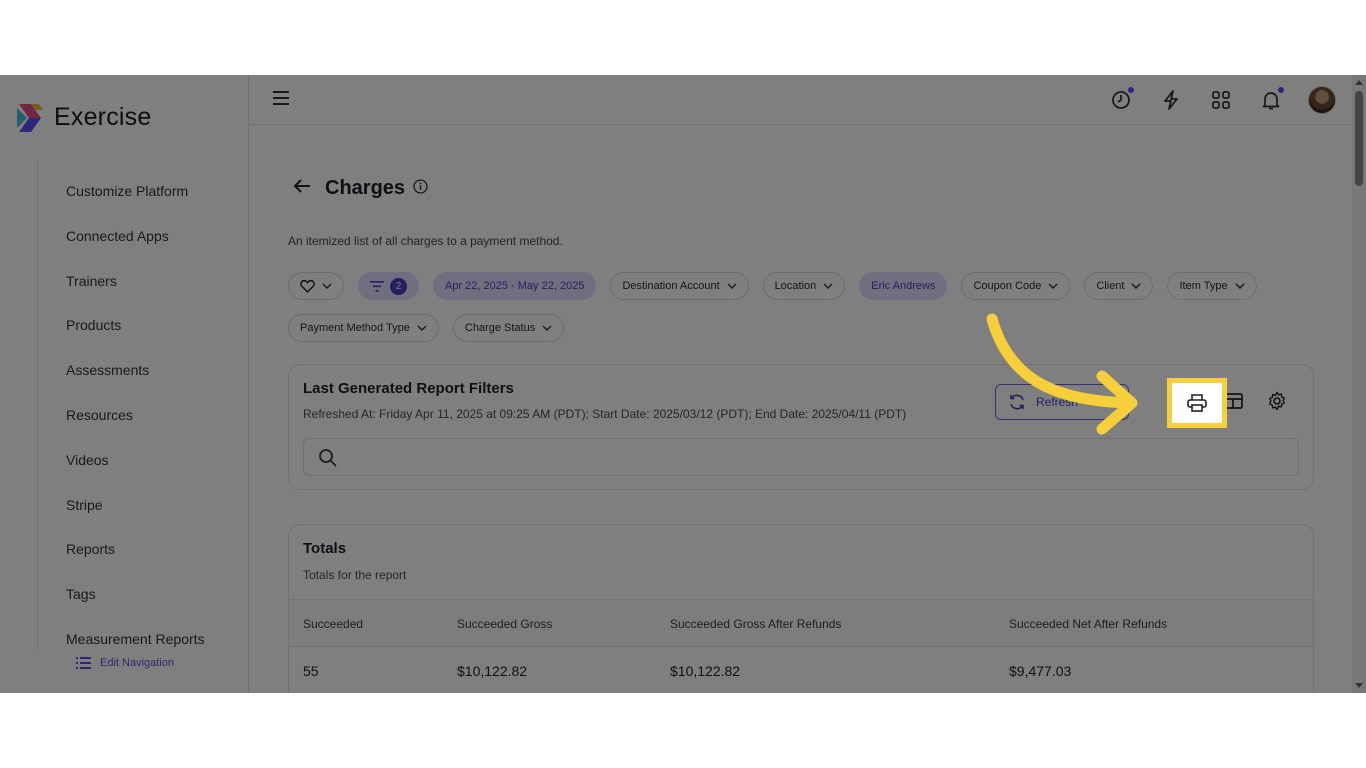 The width and height of the screenshot is (1366, 768). What do you see at coordinates (1088, 624) in the screenshot?
I see `column-header: Succeeded Net After Refunds` at bounding box center [1088, 624].